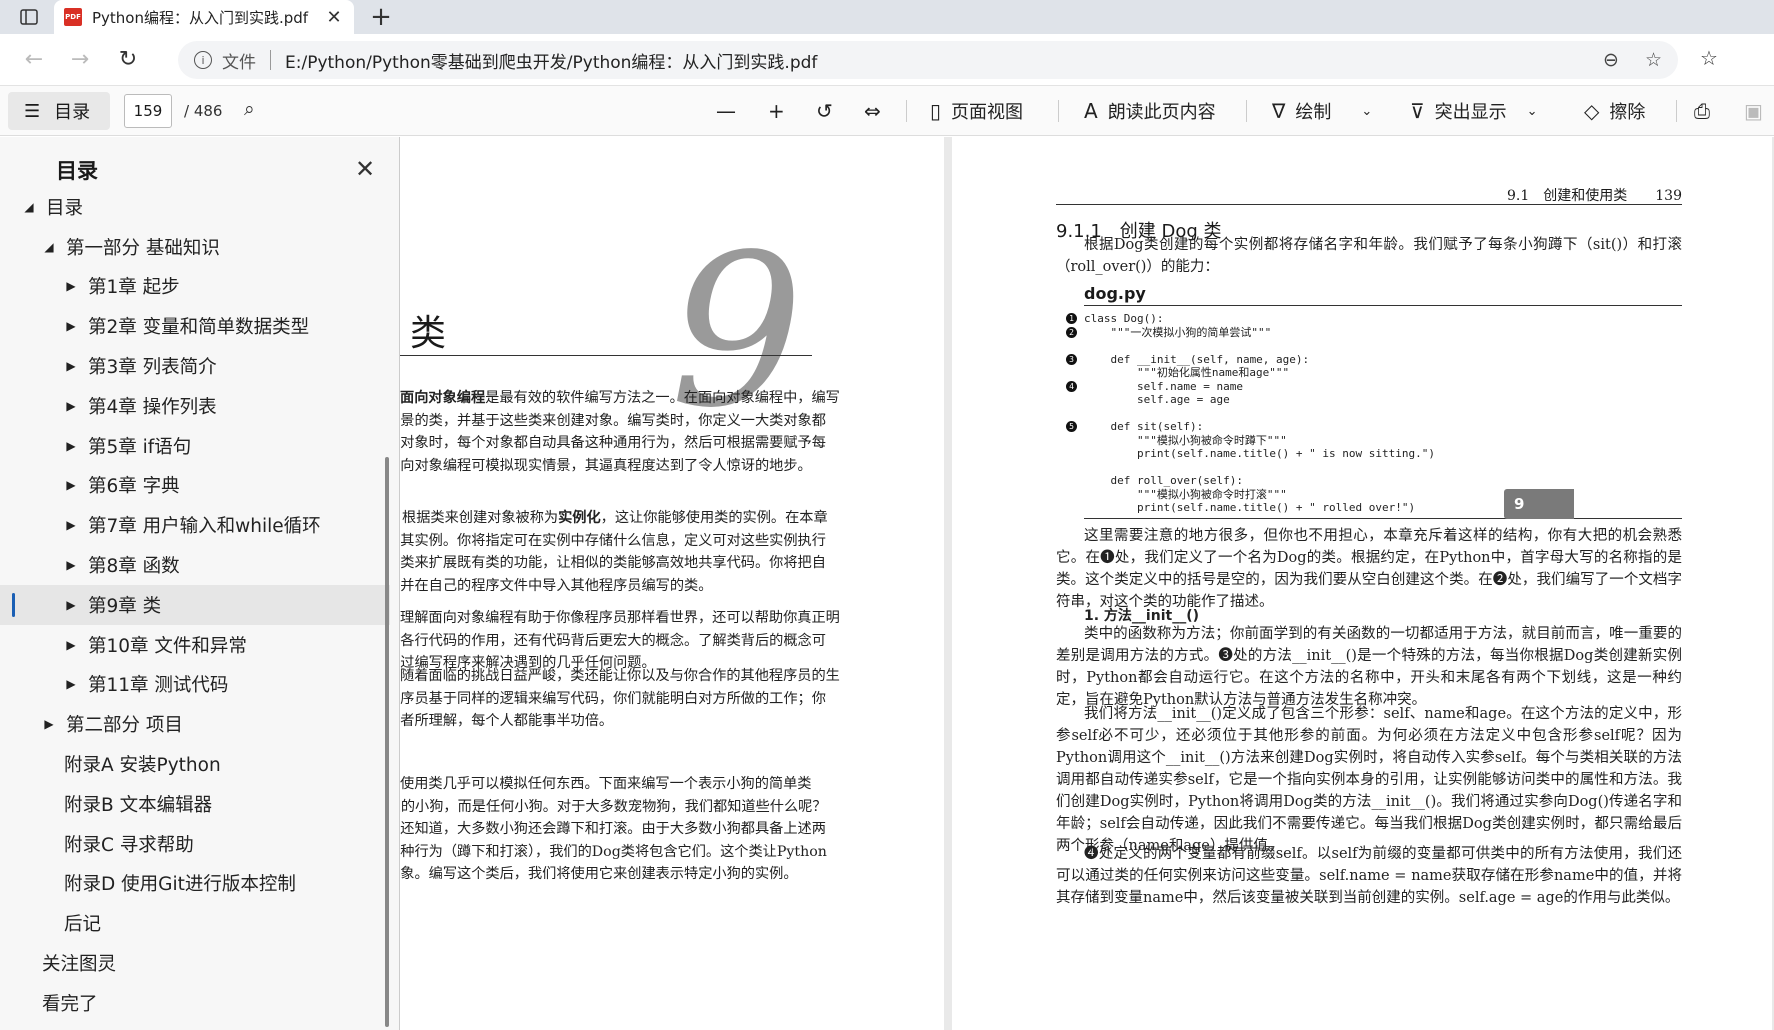 This screenshot has height=1030, width=1774. I want to click on chapter-rule, so click(606, 355).